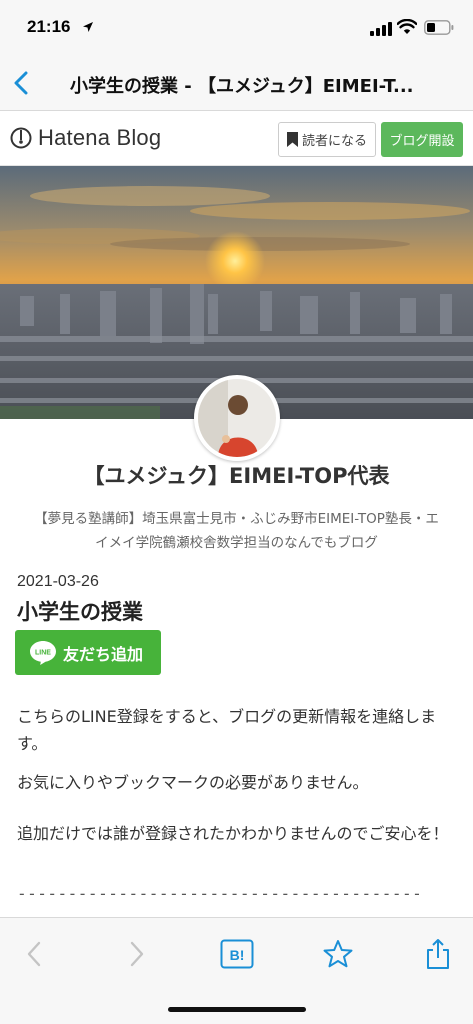 The width and height of the screenshot is (473, 1024). Describe the element at coordinates (21, 138) in the screenshot. I see `pen-nib-icon` at that location.